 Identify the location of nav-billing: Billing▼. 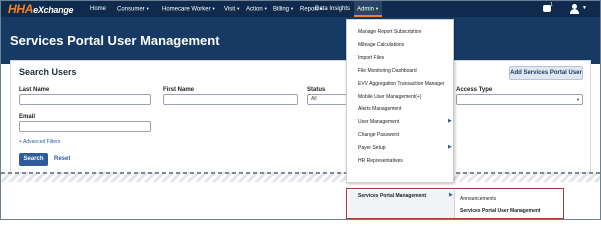
(283, 9).